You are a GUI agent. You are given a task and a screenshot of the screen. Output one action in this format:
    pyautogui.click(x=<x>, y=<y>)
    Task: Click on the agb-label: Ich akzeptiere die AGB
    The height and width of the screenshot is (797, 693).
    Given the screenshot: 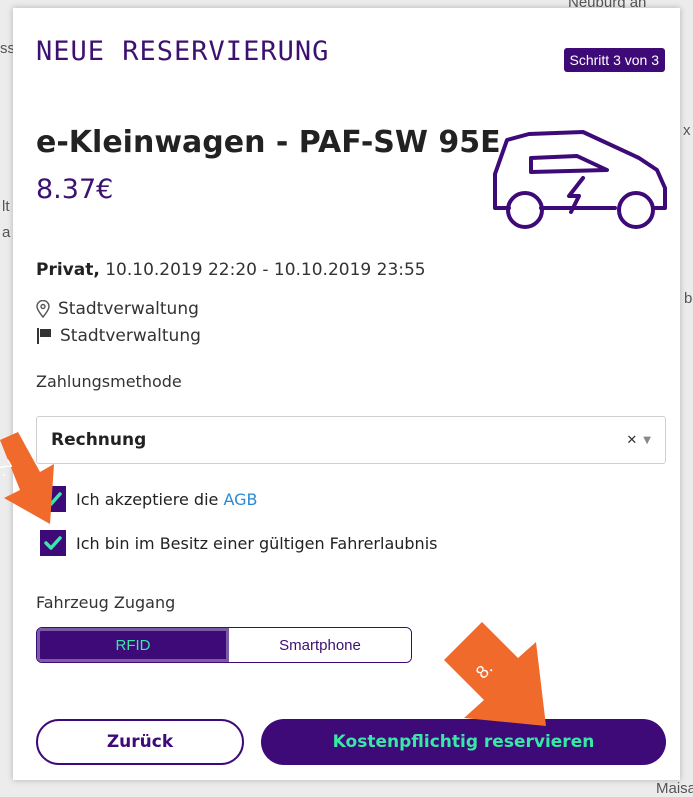 What is the action you would take?
    pyautogui.click(x=167, y=499)
    